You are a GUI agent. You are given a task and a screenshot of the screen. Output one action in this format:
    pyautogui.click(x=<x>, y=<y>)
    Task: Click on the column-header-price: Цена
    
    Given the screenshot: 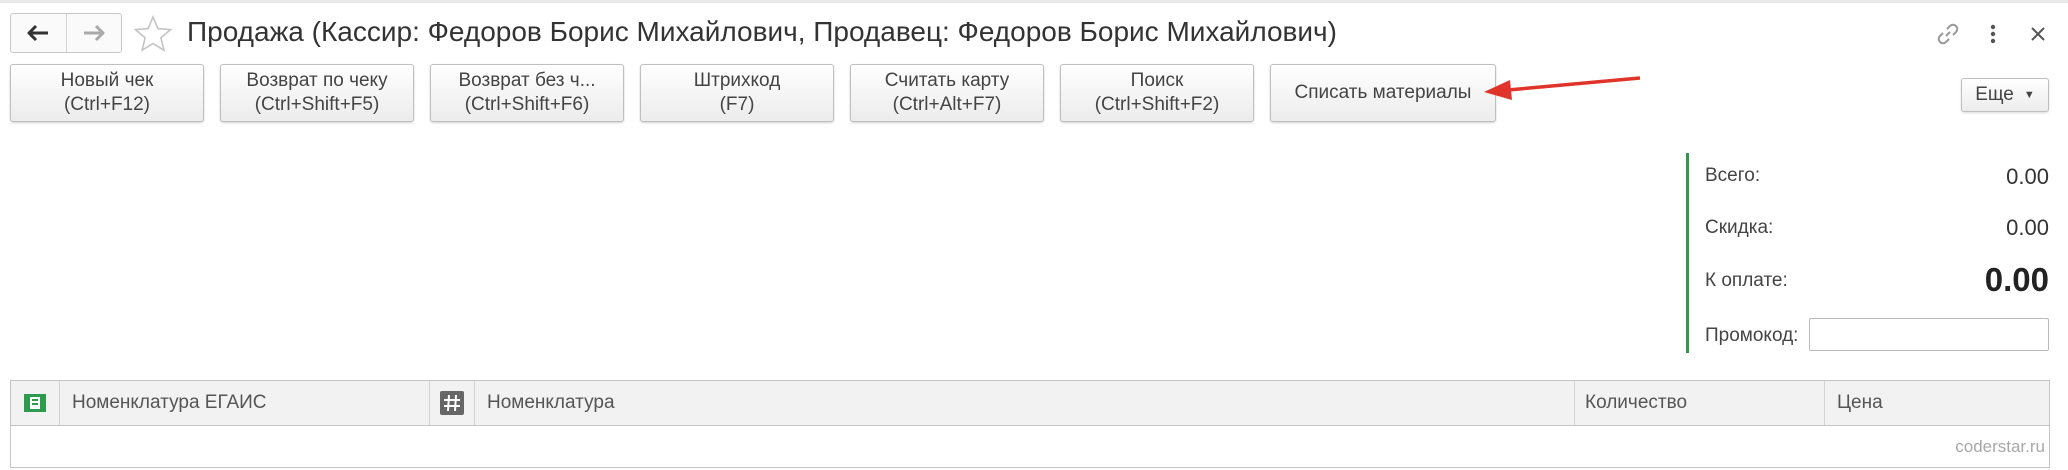 What is the action you would take?
    pyautogui.click(x=1936, y=403)
    